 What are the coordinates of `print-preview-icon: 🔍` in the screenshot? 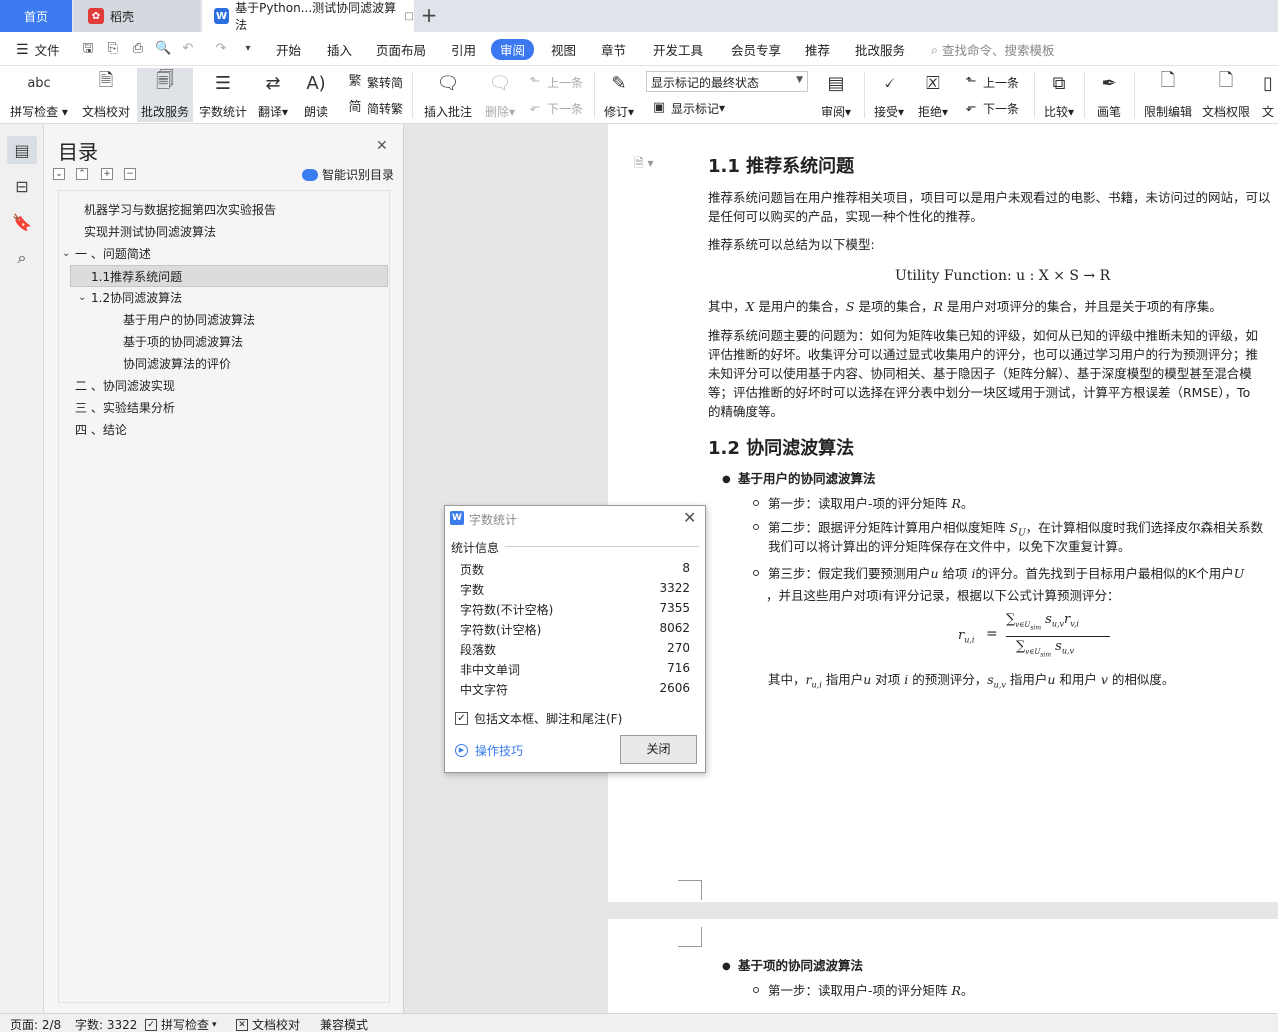 It's located at (163, 49).